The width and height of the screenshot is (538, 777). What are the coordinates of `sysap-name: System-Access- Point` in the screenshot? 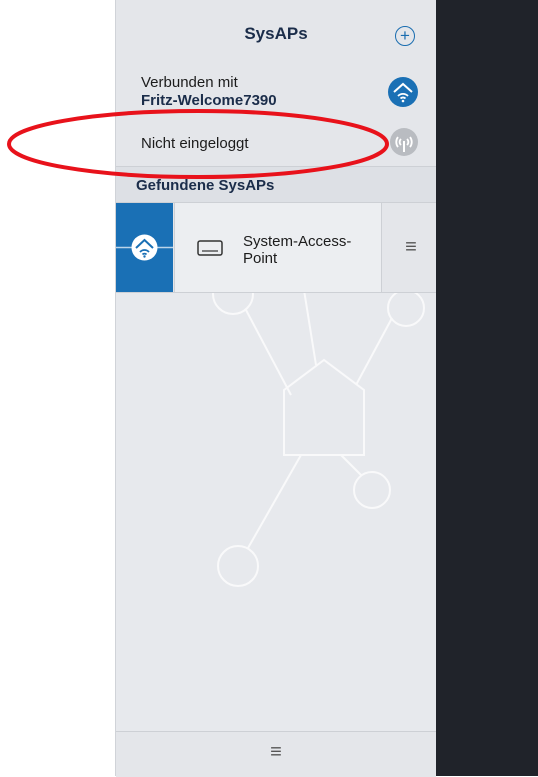 It's located at (297, 250).